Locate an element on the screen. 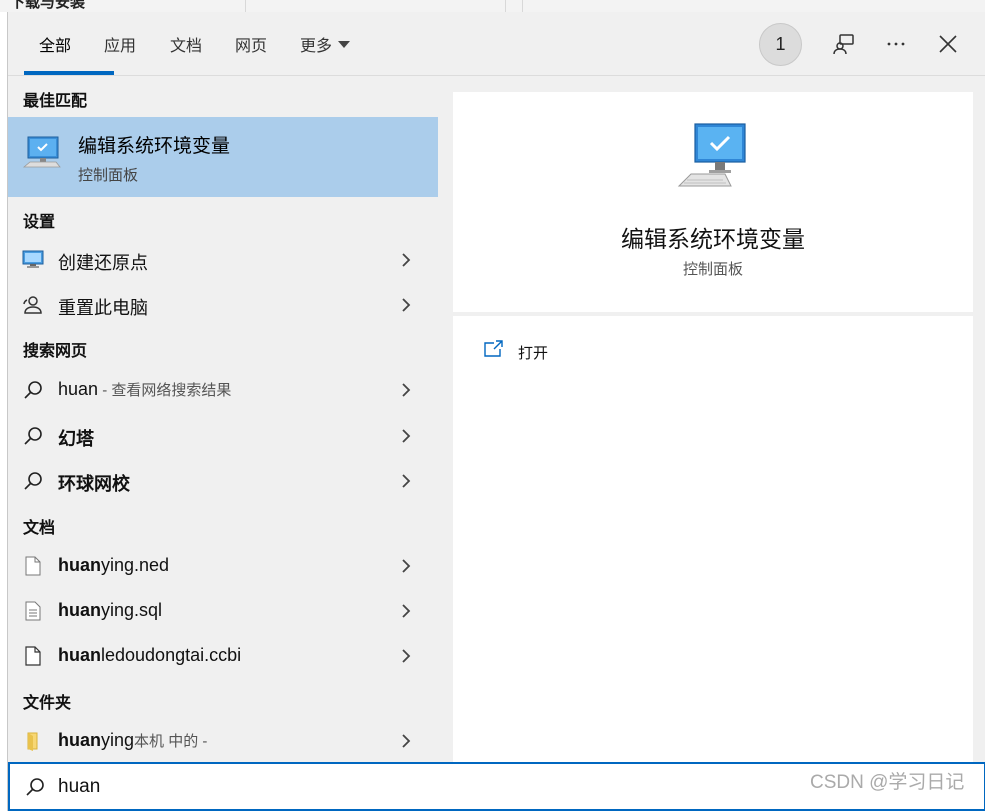 This screenshot has width=985, height=811. monitor-icon is located at coordinates (33, 260).